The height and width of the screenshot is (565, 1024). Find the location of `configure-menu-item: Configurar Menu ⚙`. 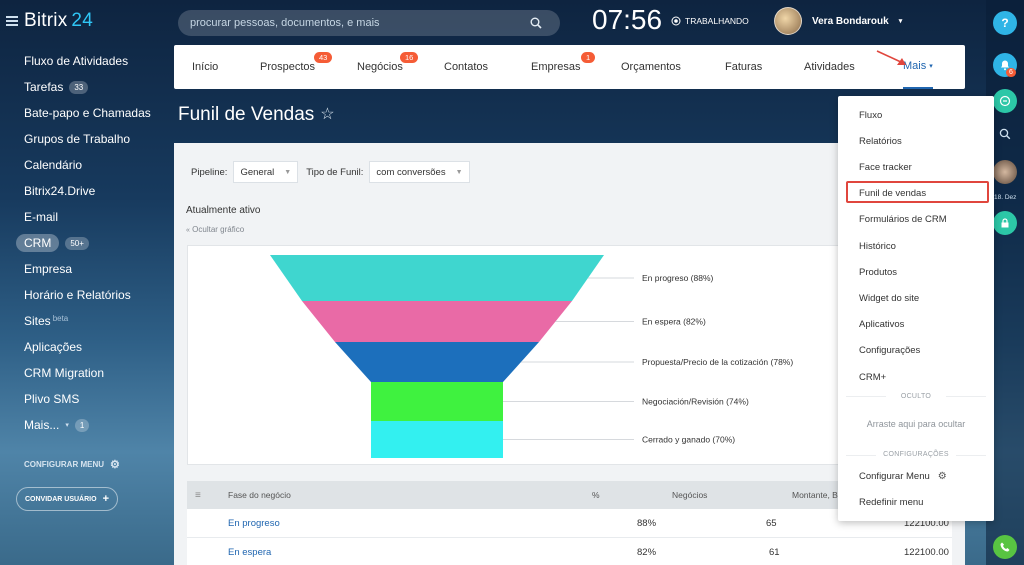

configure-menu-item: Configurar Menu ⚙ is located at coordinates (903, 476).